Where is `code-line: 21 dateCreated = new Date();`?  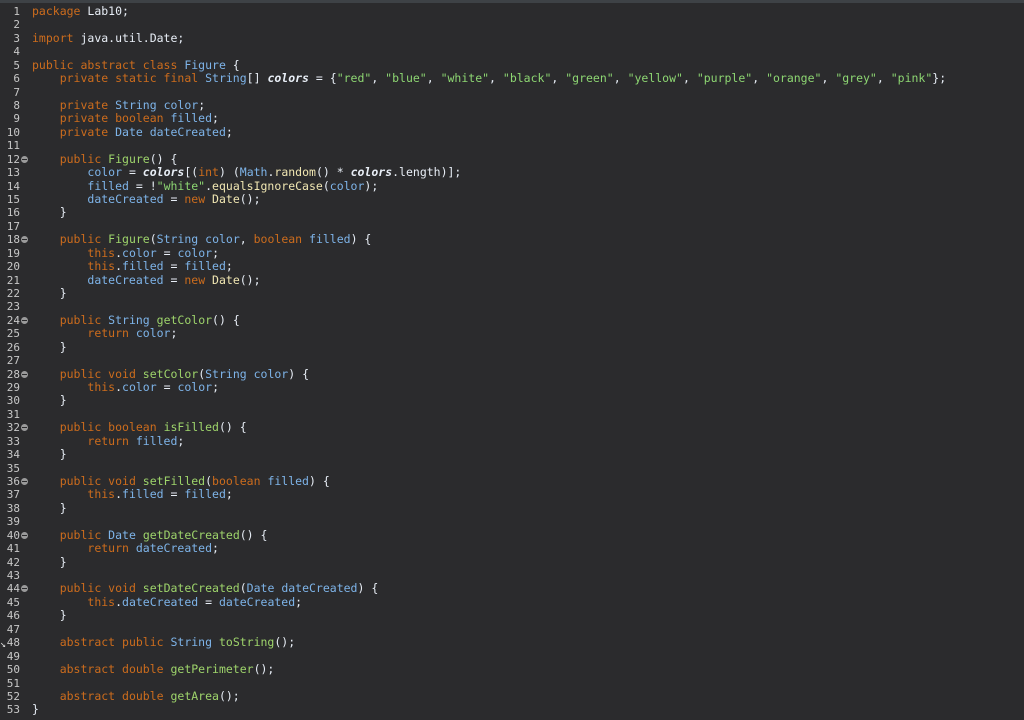
code-line: 21 dateCreated = new Date(); is located at coordinates (512, 280).